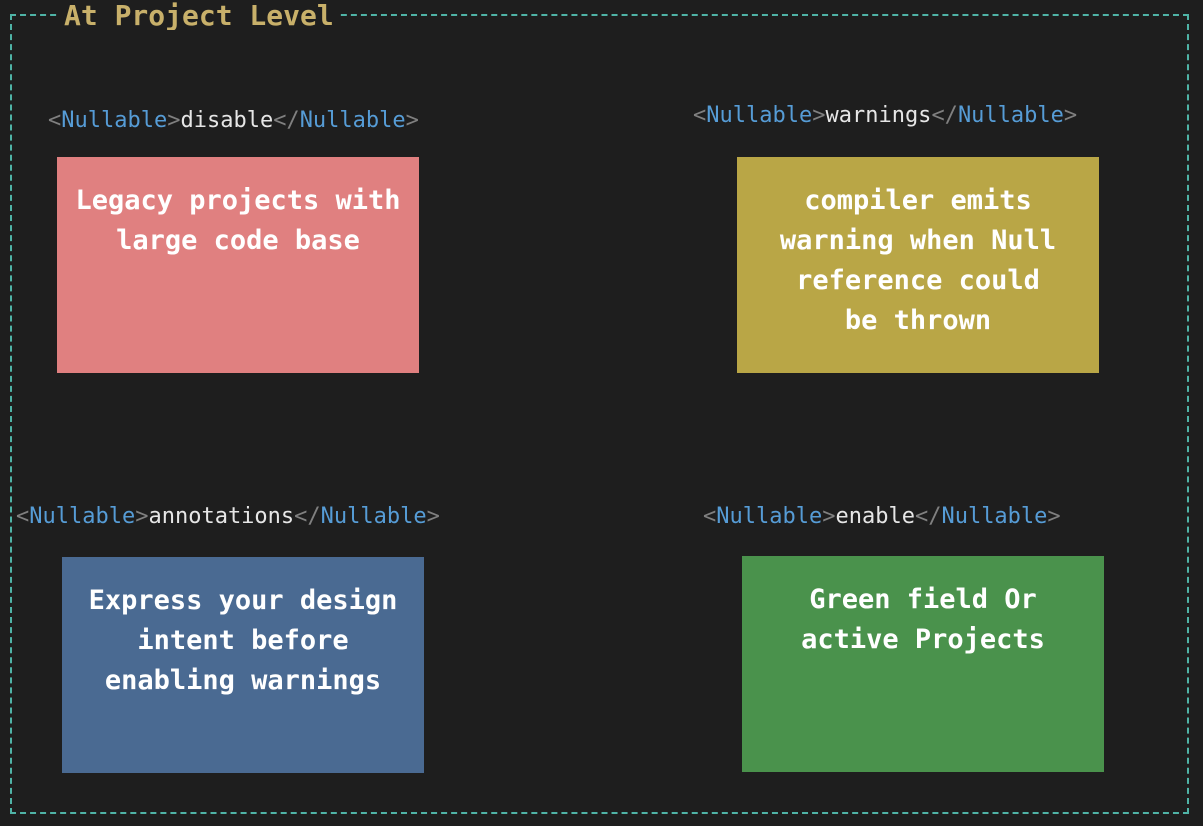 The width and height of the screenshot is (1203, 826). I want to click on setting-value: disable, so click(227, 120).